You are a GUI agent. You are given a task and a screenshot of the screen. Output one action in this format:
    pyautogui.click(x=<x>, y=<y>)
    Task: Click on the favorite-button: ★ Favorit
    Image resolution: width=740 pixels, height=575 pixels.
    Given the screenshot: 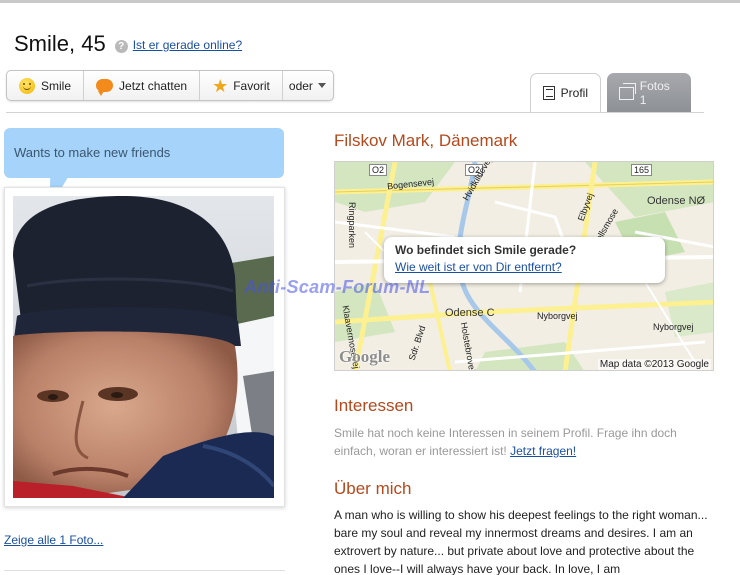 What is the action you would take?
    pyautogui.click(x=241, y=85)
    